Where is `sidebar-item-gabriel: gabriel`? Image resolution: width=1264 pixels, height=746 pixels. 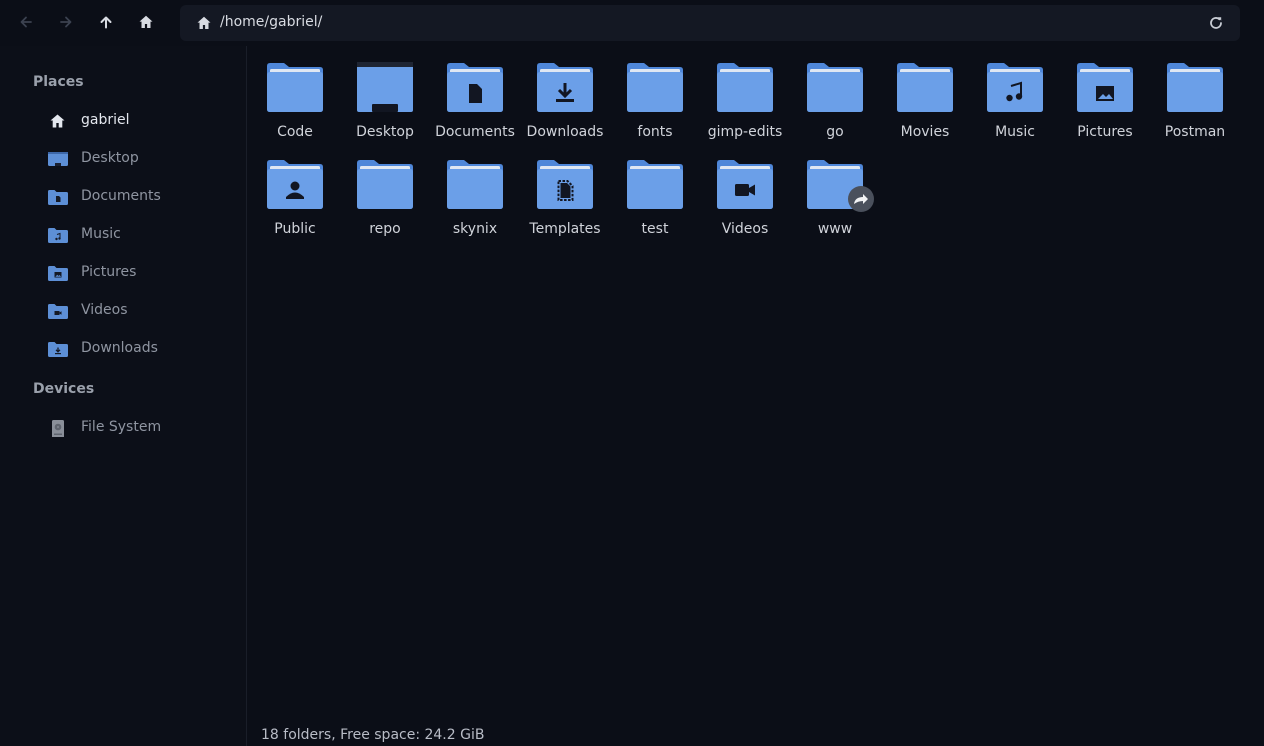
sidebar-item-gabriel: gabriel is located at coordinates (123, 121).